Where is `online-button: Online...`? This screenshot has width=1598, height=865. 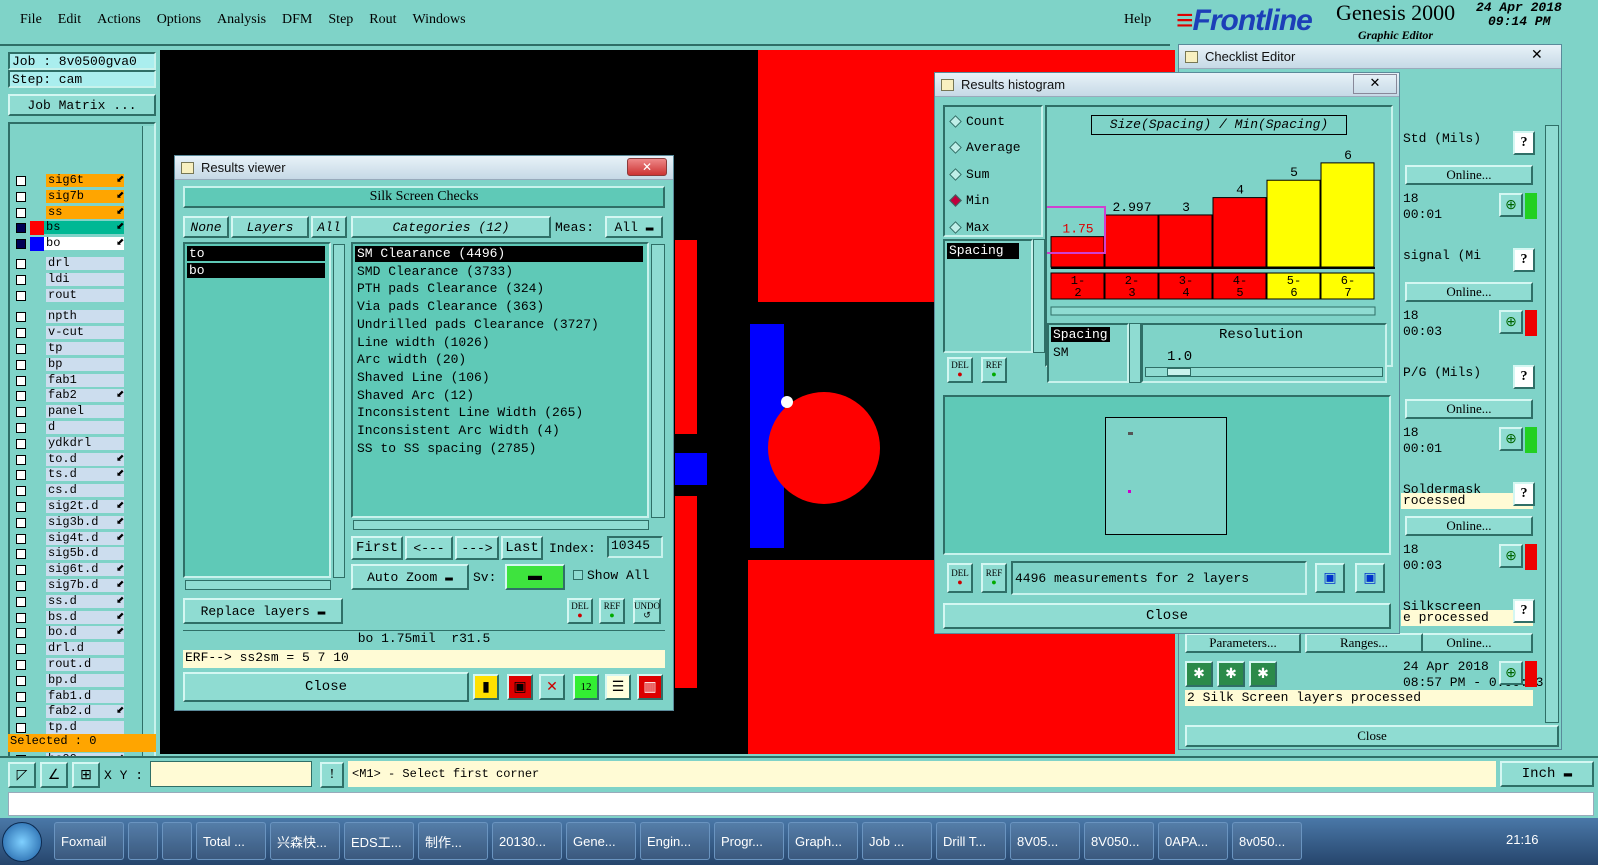 online-button: Online... is located at coordinates (1469, 292).